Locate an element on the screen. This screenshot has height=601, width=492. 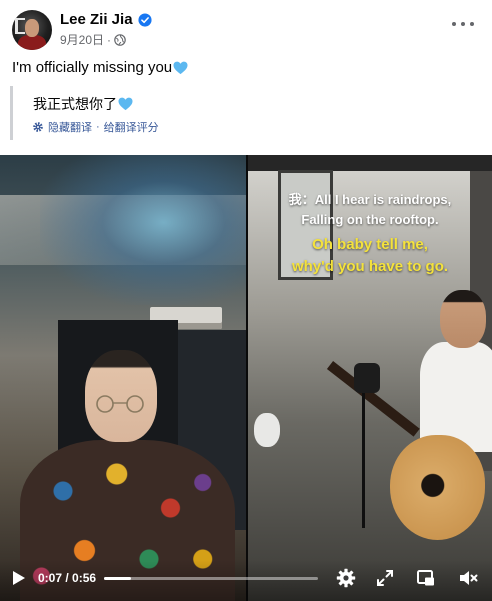
settings-gear-icon is located at coordinates (346, 578).